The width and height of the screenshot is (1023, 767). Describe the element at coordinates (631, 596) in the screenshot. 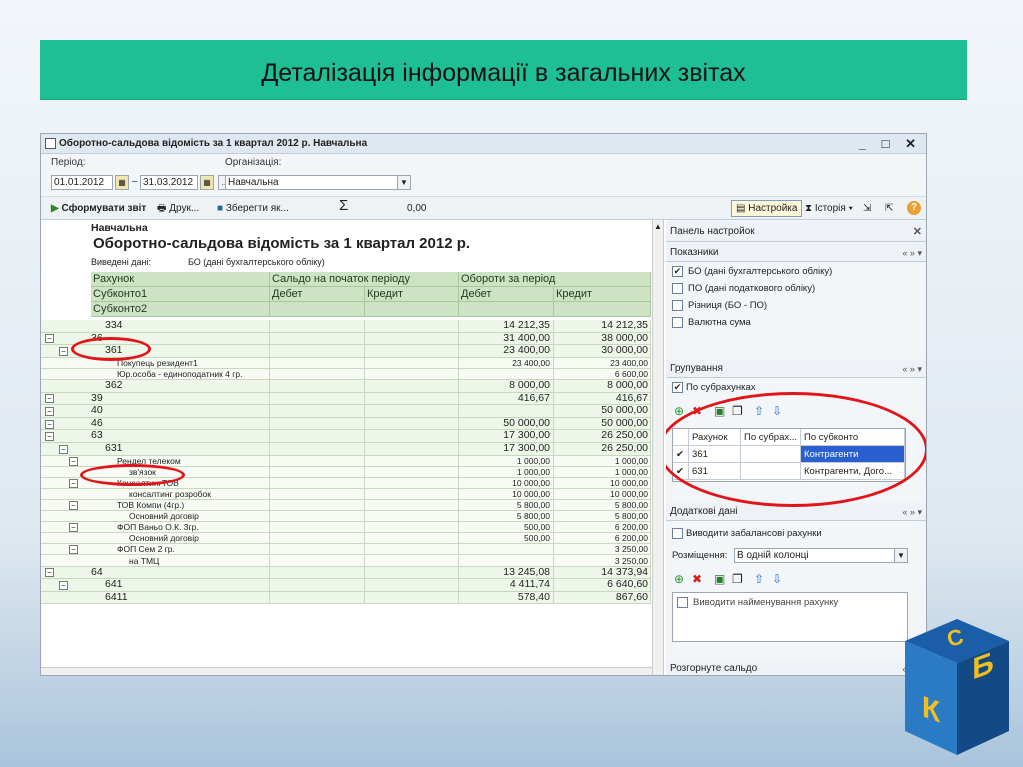

I see `row-turnover-credit: 867,60` at that location.